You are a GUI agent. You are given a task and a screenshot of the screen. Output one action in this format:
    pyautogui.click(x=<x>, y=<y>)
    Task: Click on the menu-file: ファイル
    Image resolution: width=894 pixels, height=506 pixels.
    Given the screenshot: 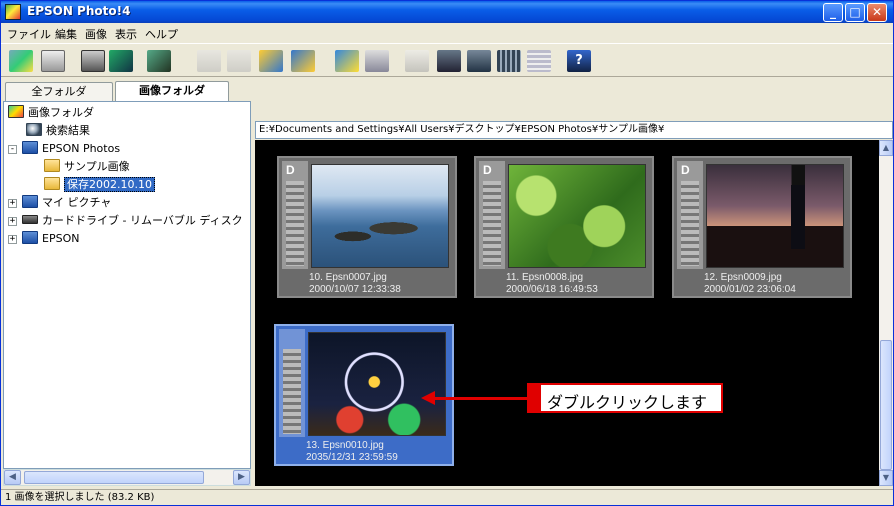 What is the action you would take?
    pyautogui.click(x=29, y=34)
    